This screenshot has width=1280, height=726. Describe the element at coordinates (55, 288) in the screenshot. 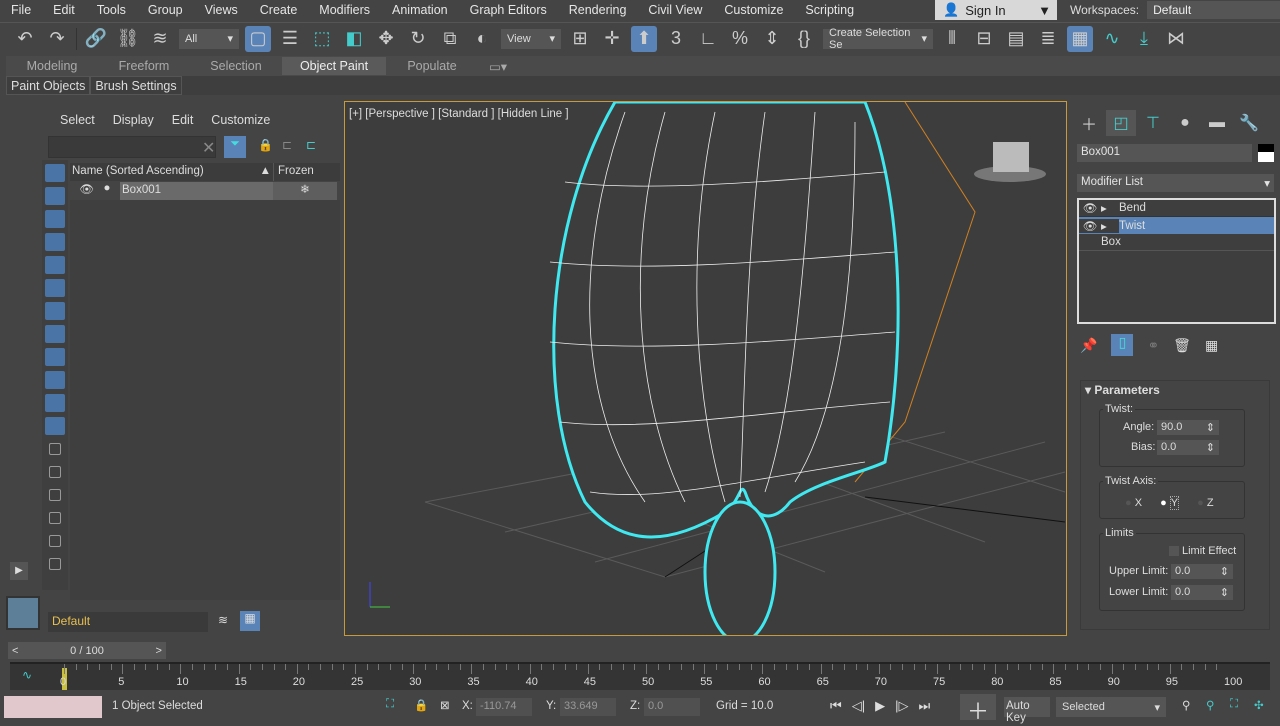

I see `spacewarps-filter-icon` at that location.